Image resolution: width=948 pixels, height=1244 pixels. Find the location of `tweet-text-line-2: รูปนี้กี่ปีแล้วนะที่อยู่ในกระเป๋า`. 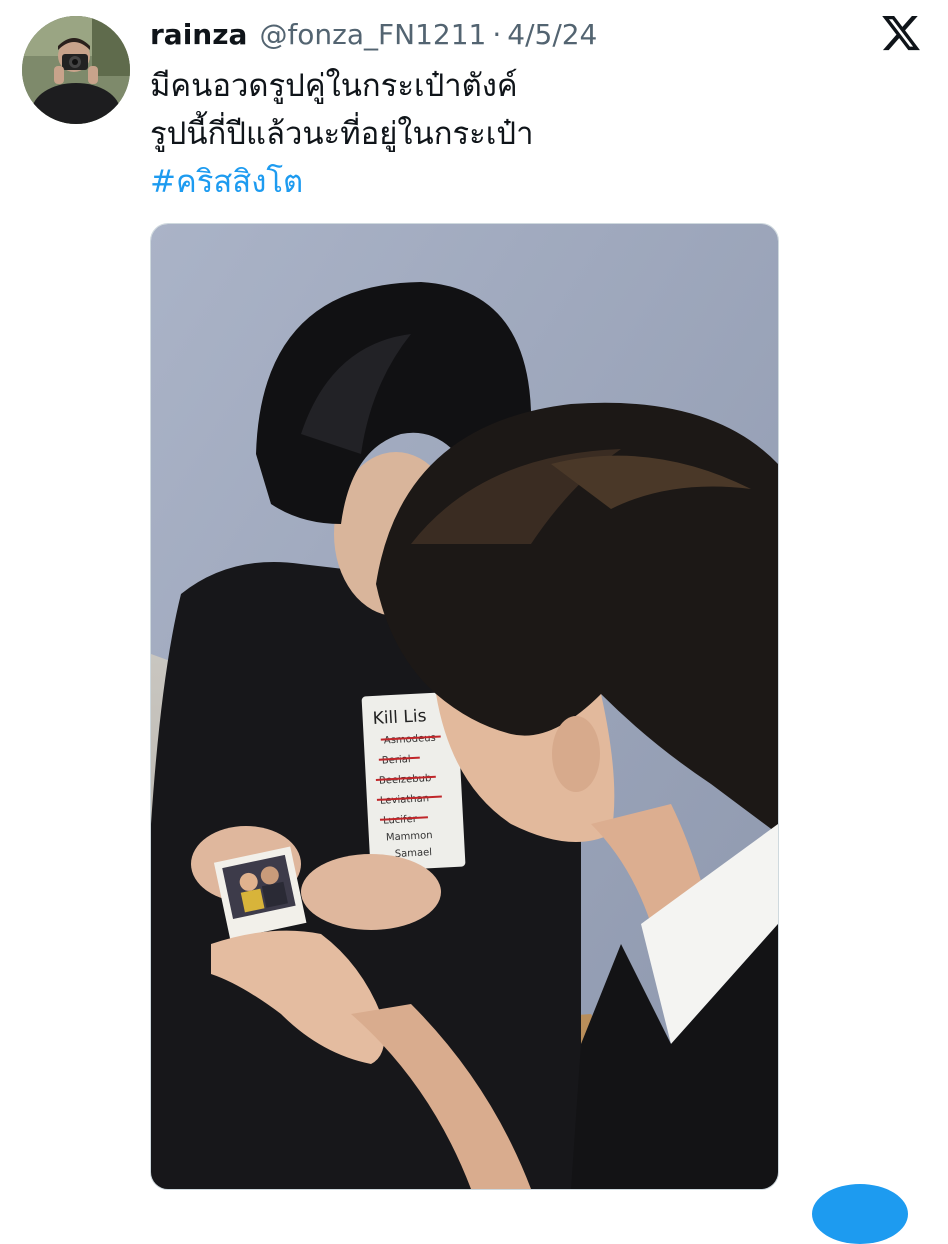

tweet-text-line-2: รูปนี้กี่ปีแล้วนะที่อยู่ในกระเป๋า is located at coordinates (342, 134).